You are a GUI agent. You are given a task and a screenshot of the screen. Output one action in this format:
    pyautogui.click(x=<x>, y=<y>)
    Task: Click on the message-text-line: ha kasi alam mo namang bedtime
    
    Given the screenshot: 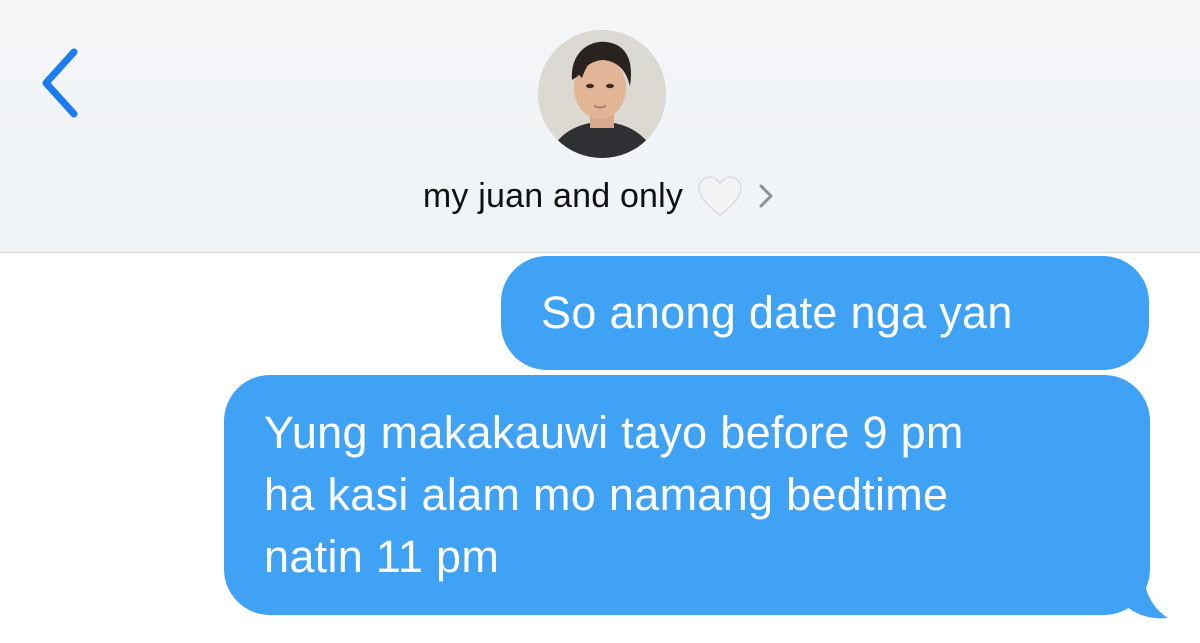 What is the action you would take?
    pyautogui.click(x=606, y=494)
    